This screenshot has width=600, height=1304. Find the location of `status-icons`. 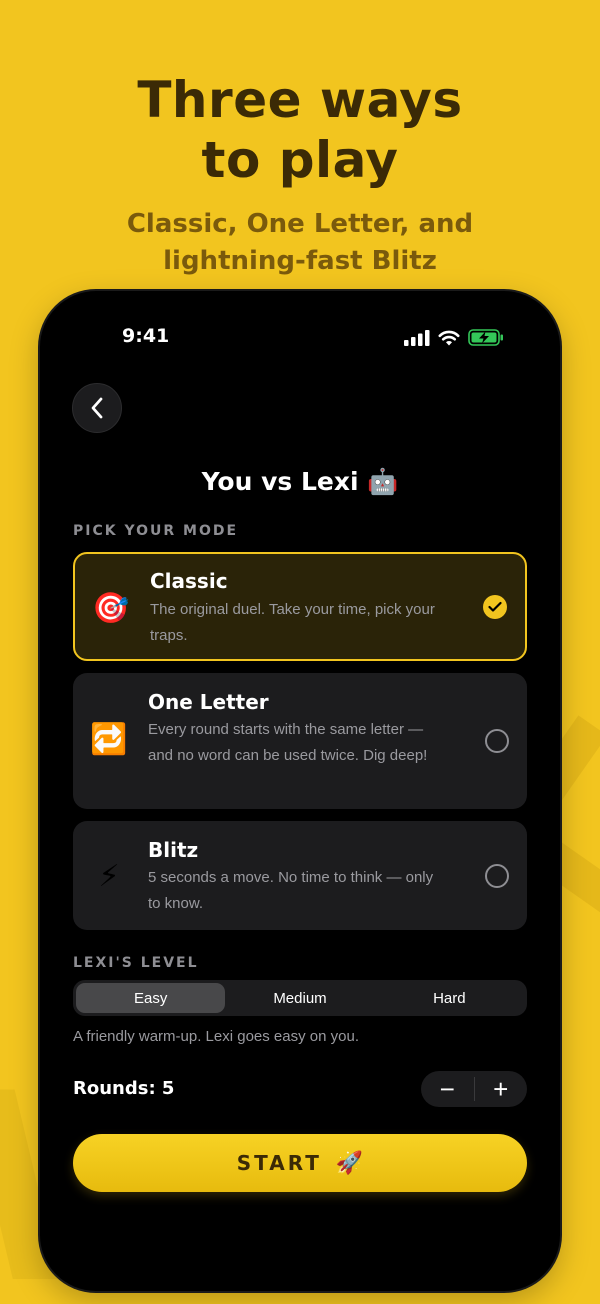

status-icons is located at coordinates (454, 337).